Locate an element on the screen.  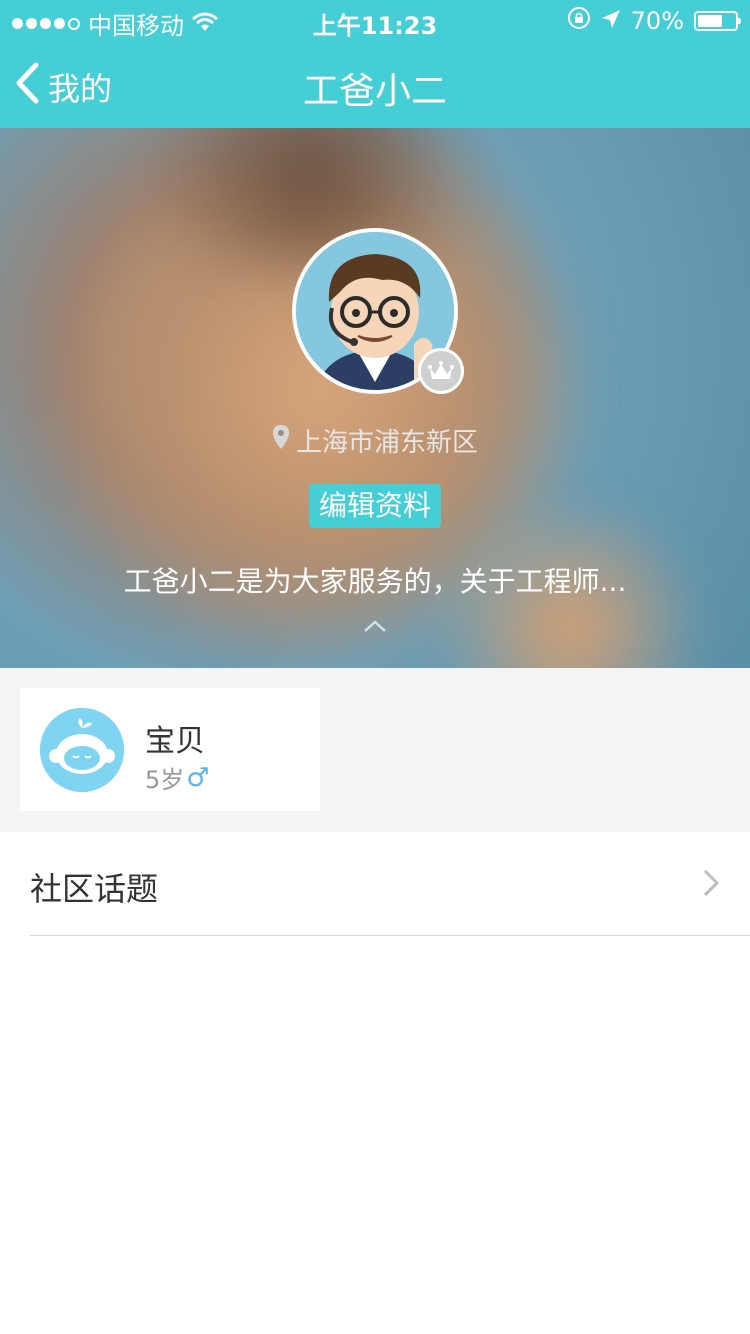
baby-card: 宝贝 5岁 ♂ is located at coordinates (170, 749).